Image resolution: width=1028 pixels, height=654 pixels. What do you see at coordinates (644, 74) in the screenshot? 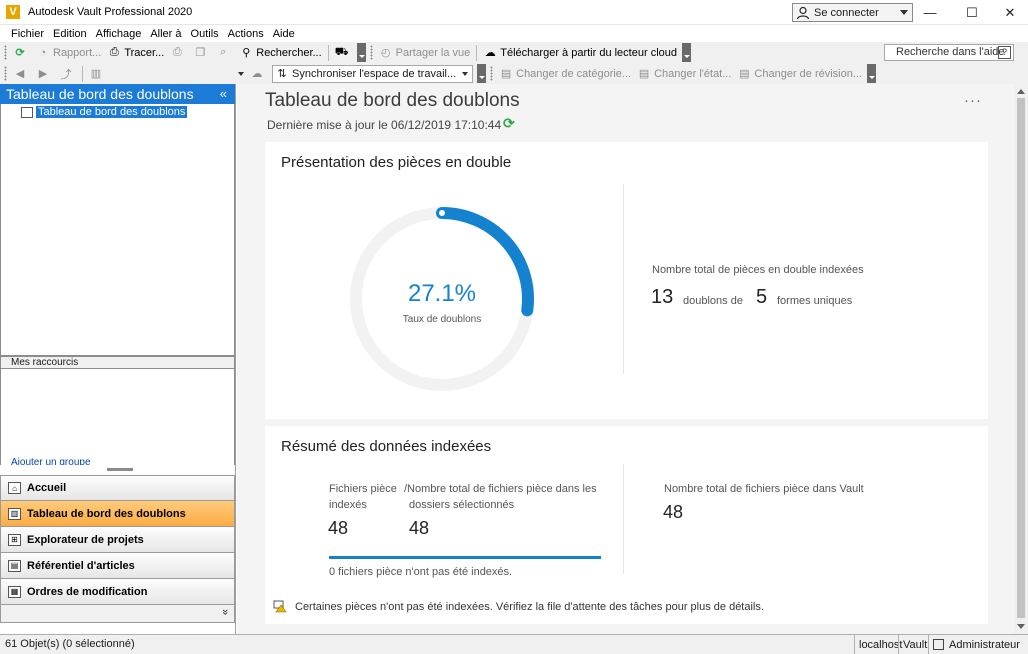
I see `state-icon: ▤` at bounding box center [644, 74].